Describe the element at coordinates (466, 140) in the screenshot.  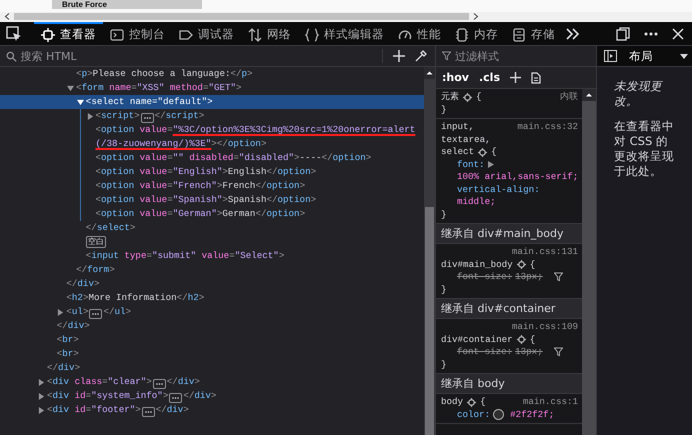
I see `rule-selector: textarea,` at that location.